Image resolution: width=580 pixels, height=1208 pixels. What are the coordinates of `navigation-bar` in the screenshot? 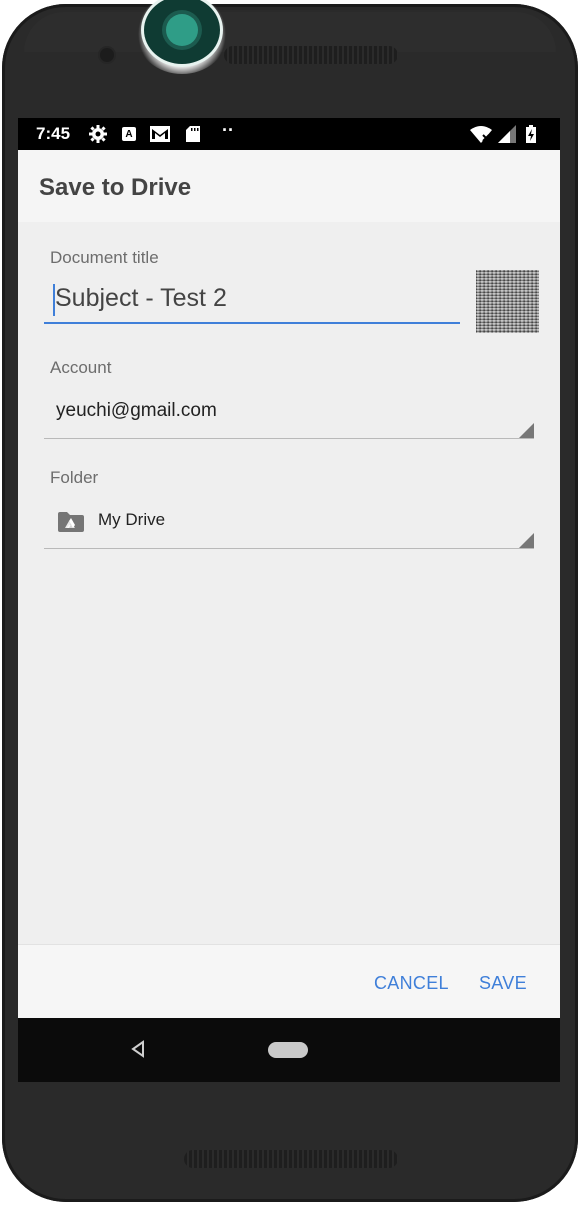 It's located at (289, 1050).